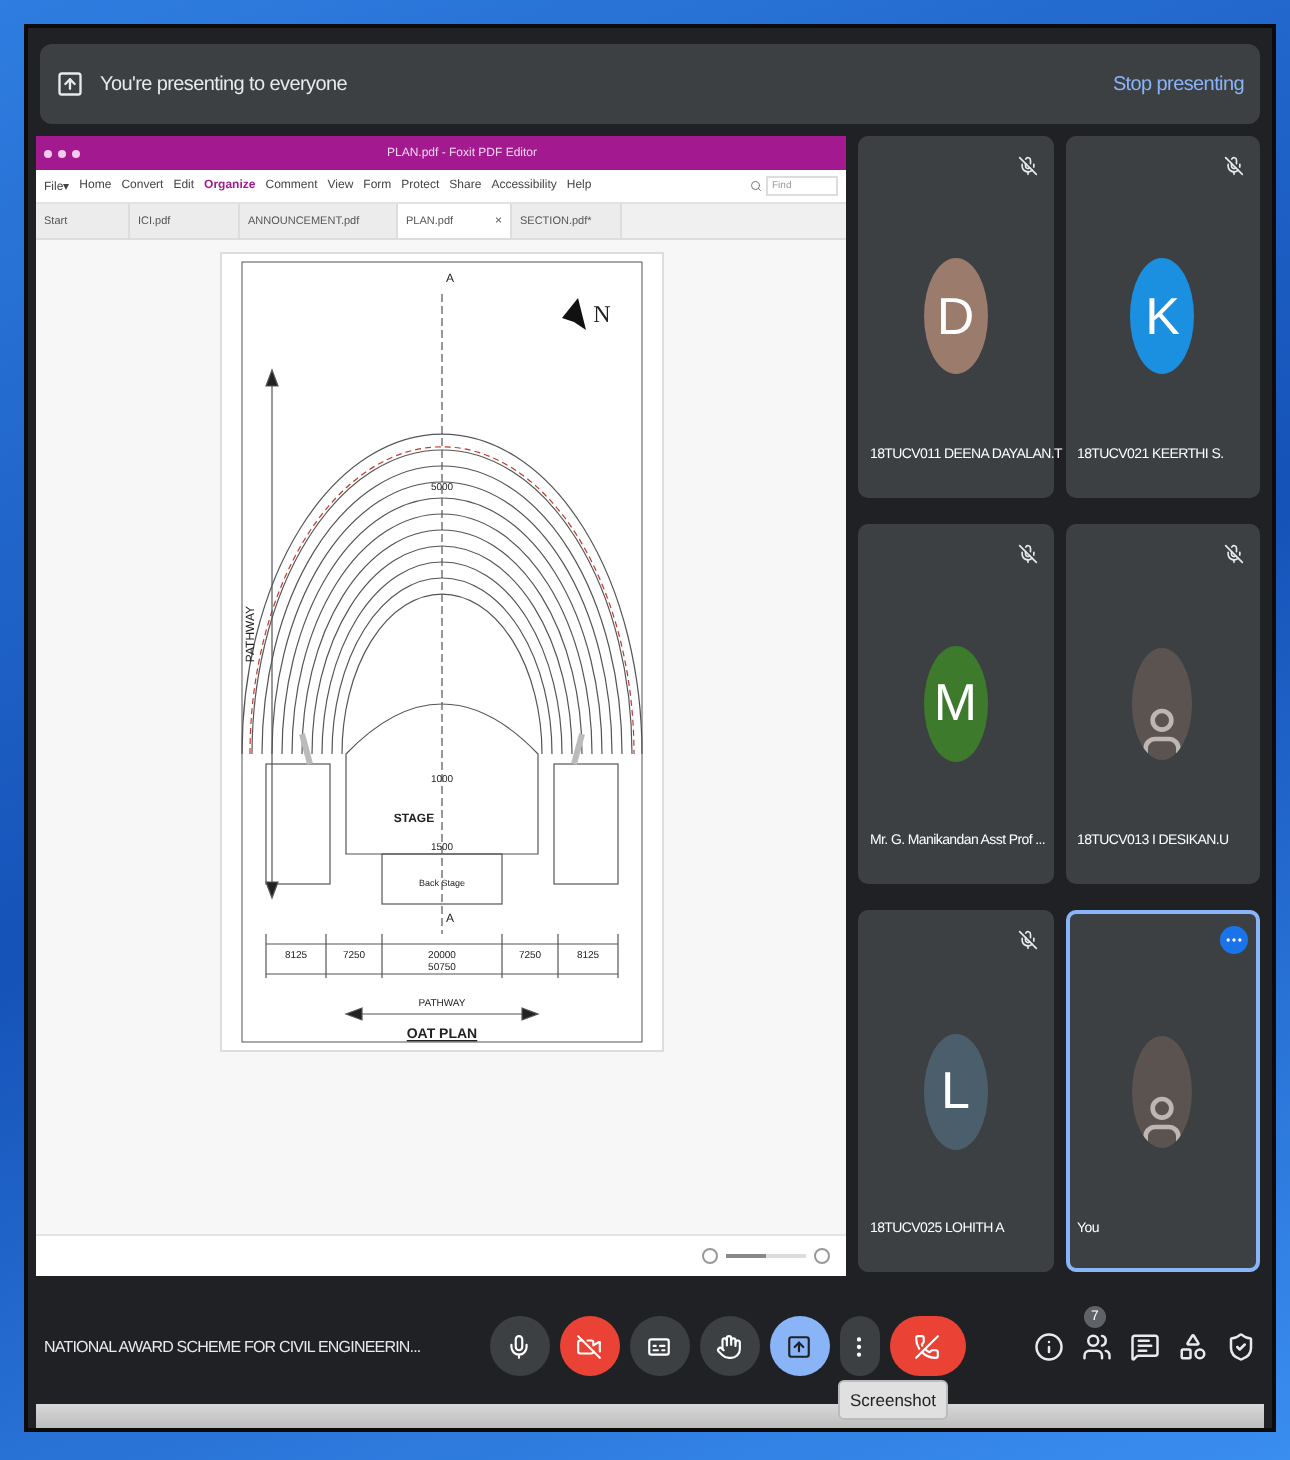 The height and width of the screenshot is (1460, 1290). Describe the element at coordinates (955, 703) in the screenshot. I see `avatar: M` at that location.